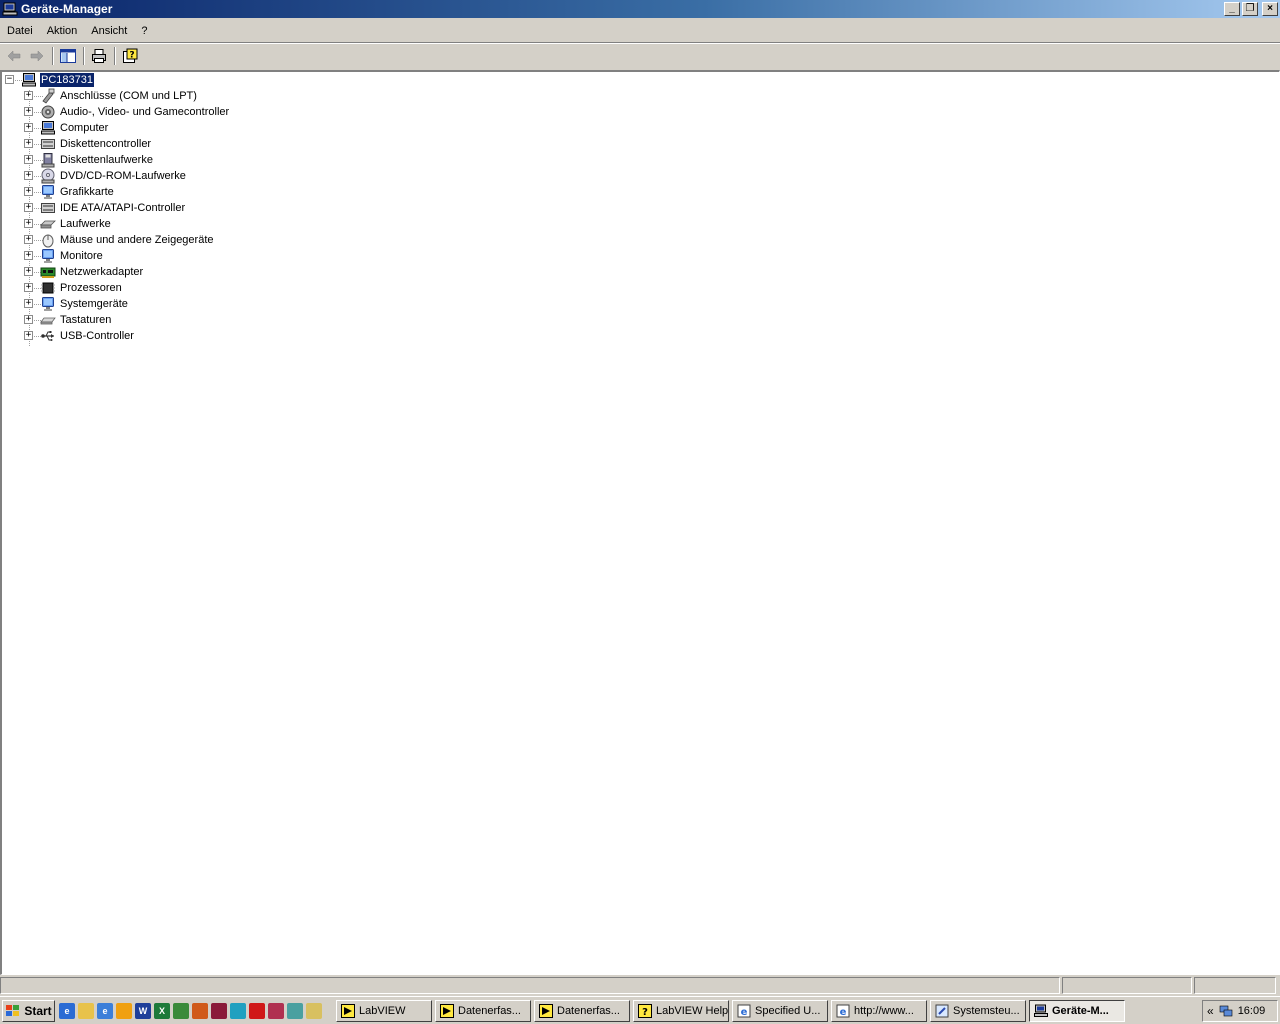  What do you see at coordinates (109, 31) in the screenshot?
I see `menu-ansicht: Ansicht` at bounding box center [109, 31].